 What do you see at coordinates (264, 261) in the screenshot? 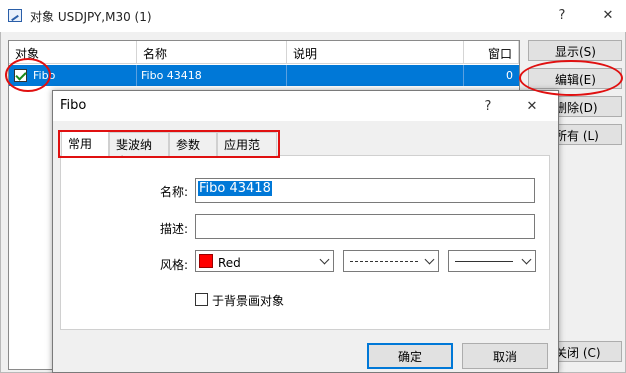
I see `color-select` at bounding box center [264, 261].